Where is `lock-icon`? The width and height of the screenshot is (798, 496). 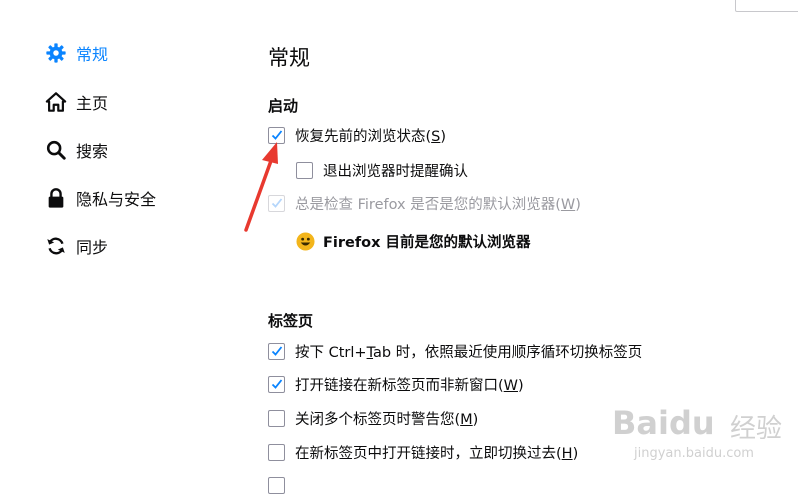 lock-icon is located at coordinates (56, 198).